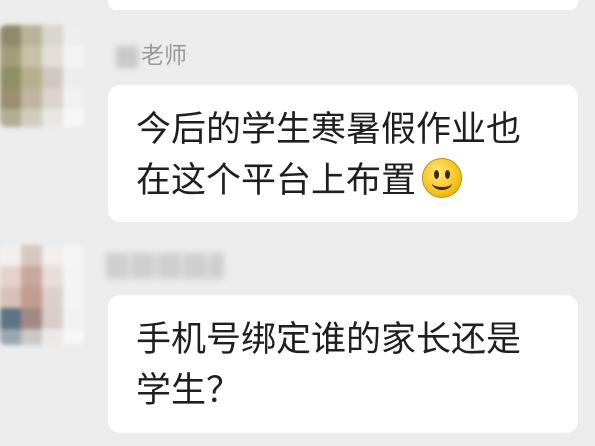 This screenshot has width=595, height=446. I want to click on sender-name, so click(165, 266).